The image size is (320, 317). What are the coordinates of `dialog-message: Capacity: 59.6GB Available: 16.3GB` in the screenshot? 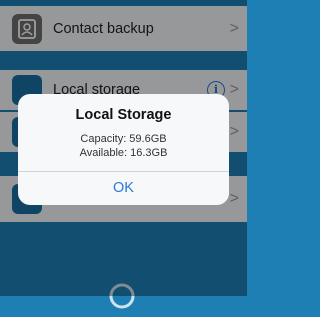 It's located at (123, 146).